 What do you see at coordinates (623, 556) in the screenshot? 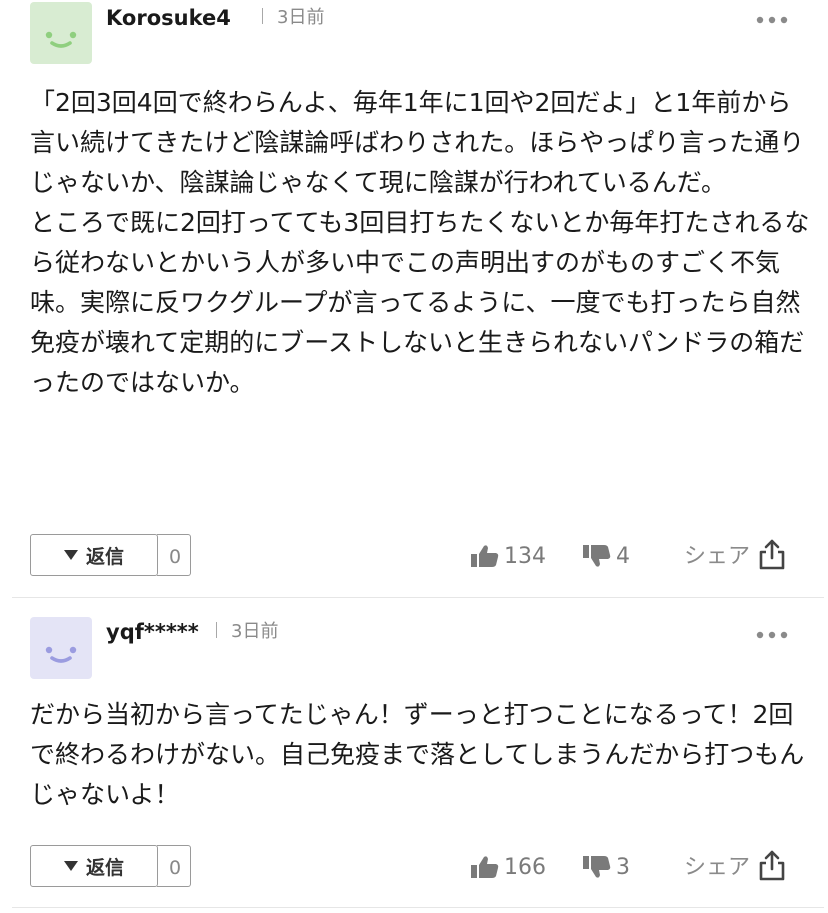
I see `dislike-count: 4` at bounding box center [623, 556].